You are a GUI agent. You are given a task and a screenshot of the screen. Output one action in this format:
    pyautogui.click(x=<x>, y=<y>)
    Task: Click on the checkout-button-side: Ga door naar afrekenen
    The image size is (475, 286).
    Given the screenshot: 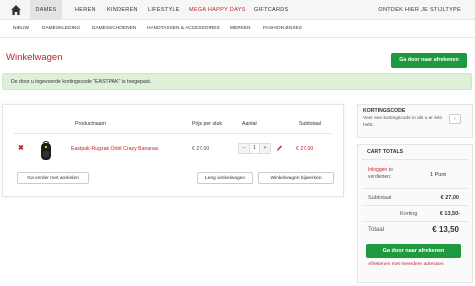 What is the action you would take?
    pyautogui.click(x=413, y=251)
    